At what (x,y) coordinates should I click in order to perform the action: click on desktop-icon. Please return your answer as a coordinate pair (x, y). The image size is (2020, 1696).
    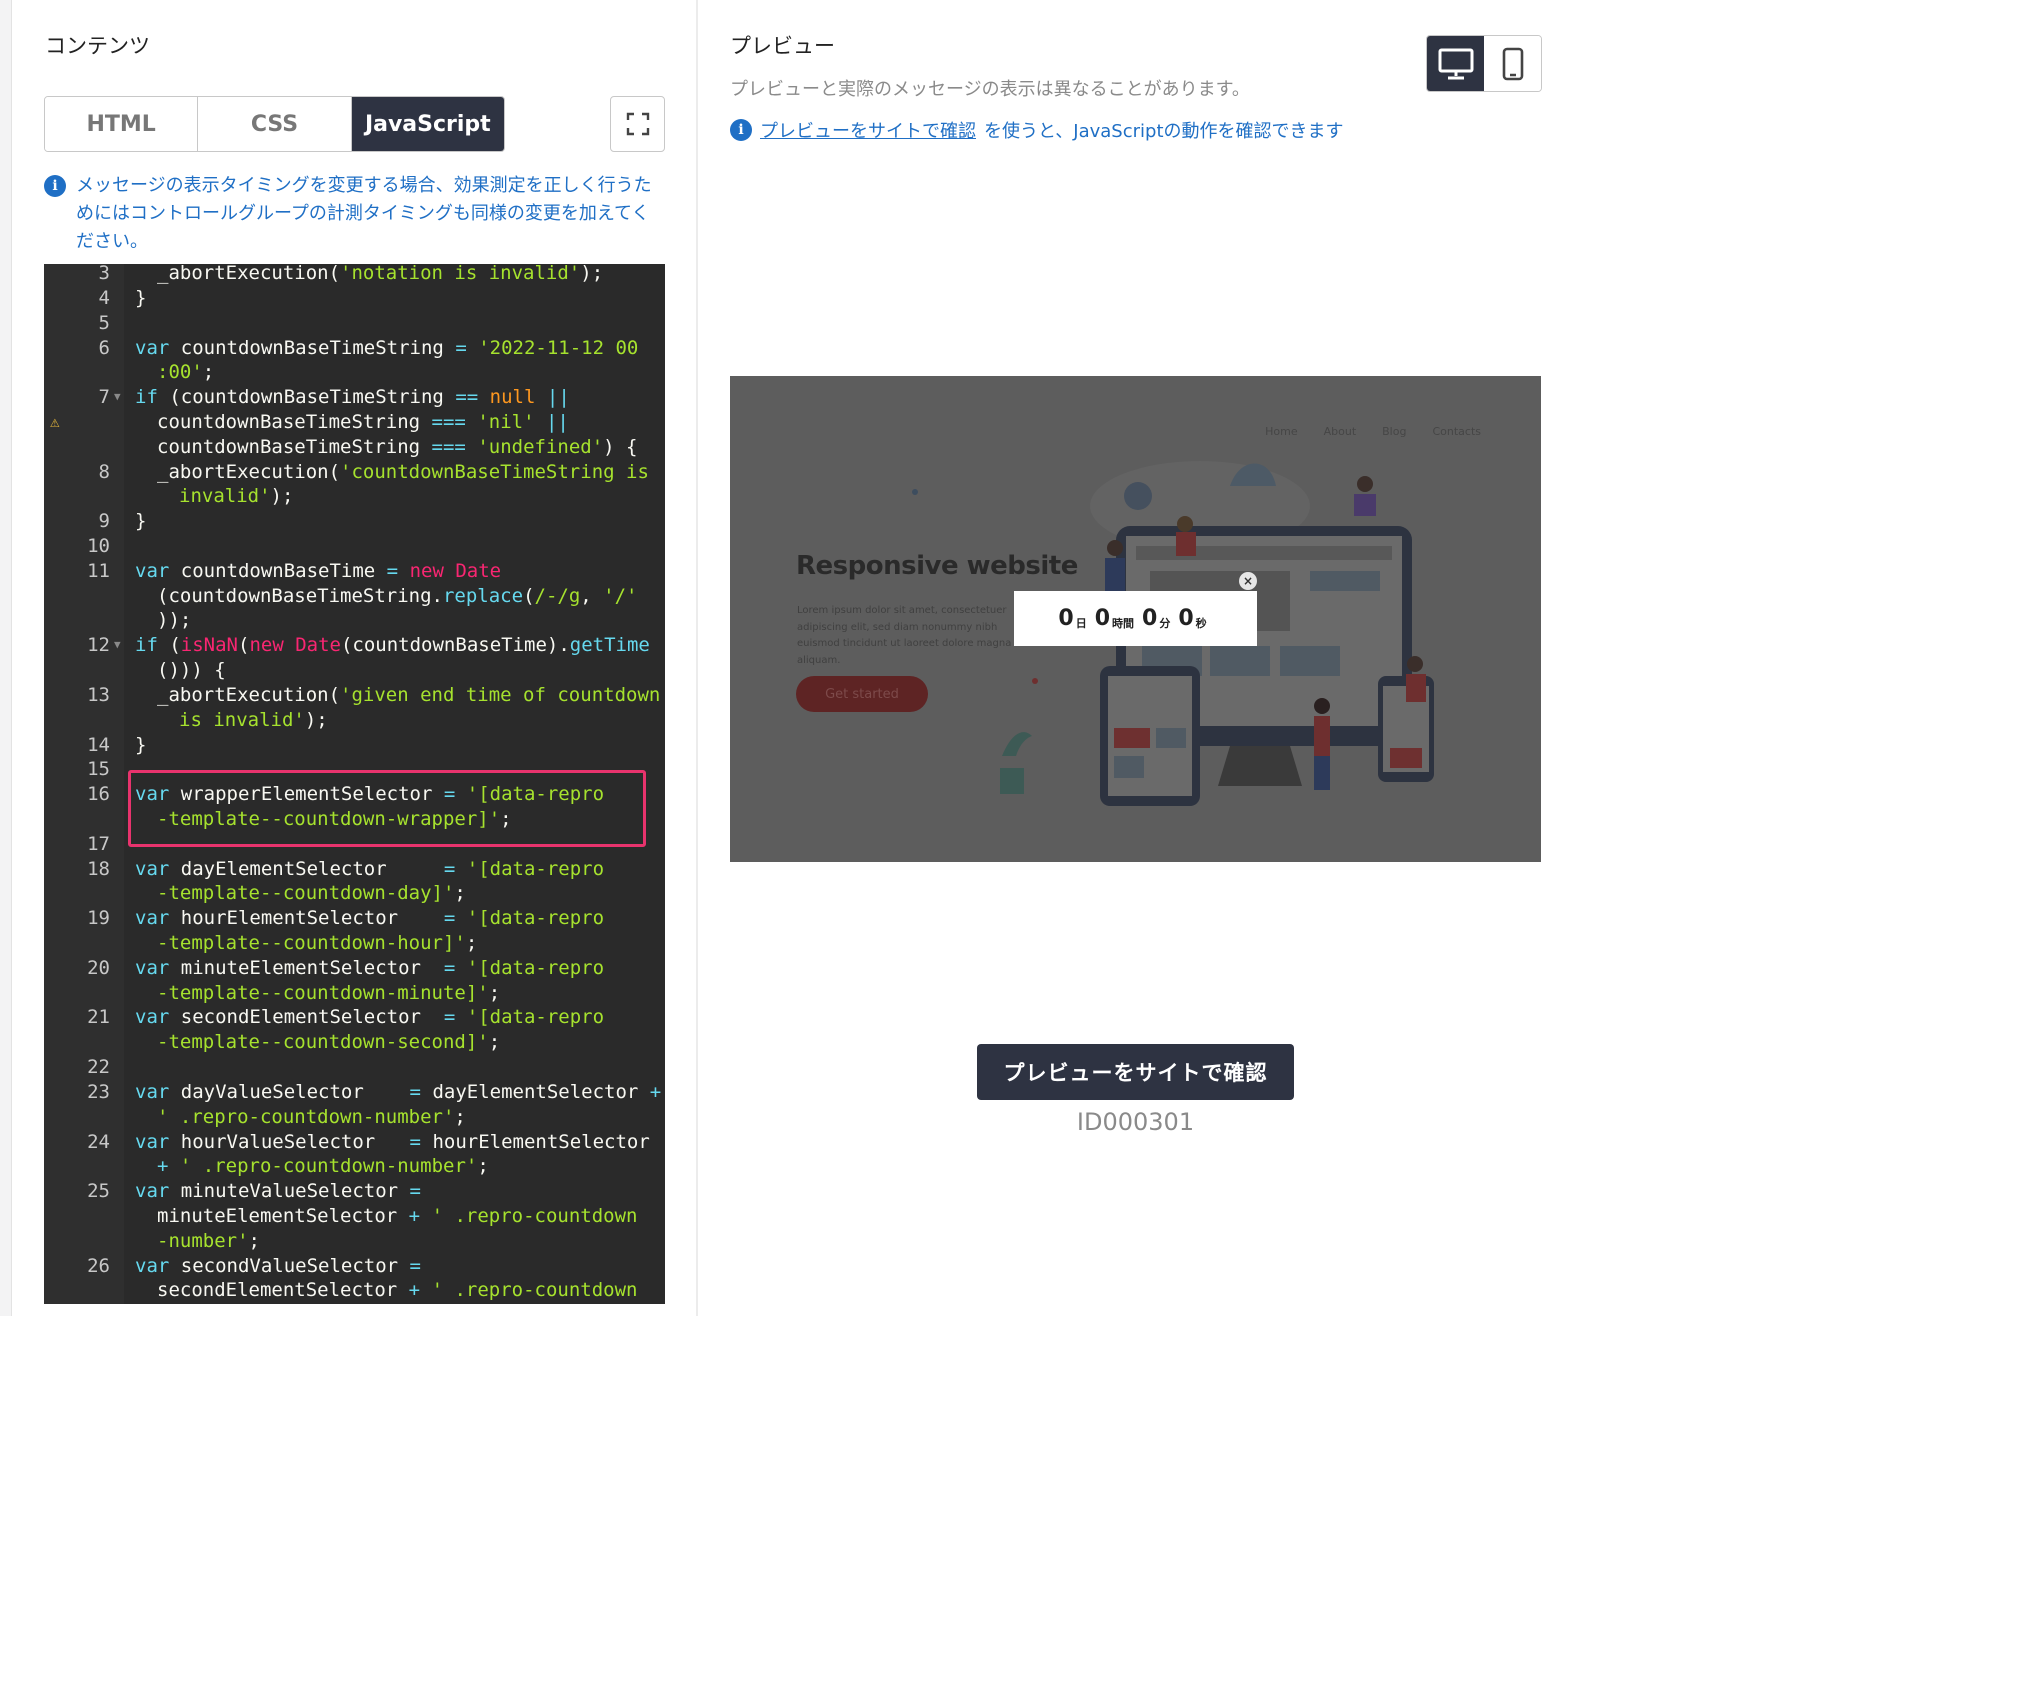
    Looking at the image, I should click on (1455, 63).